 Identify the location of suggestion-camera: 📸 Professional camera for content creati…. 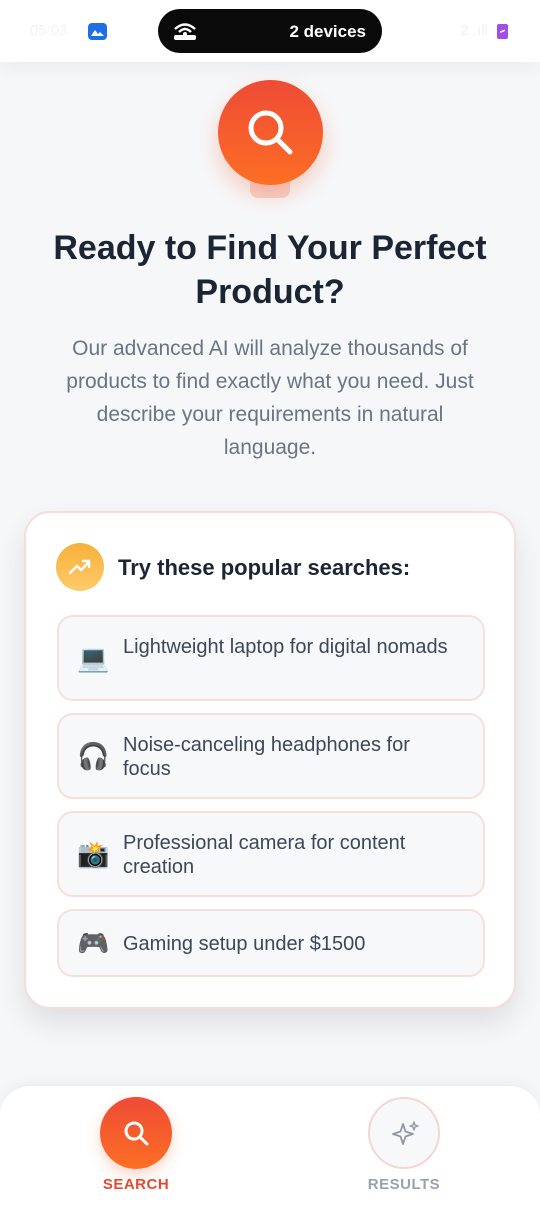
(271, 854).